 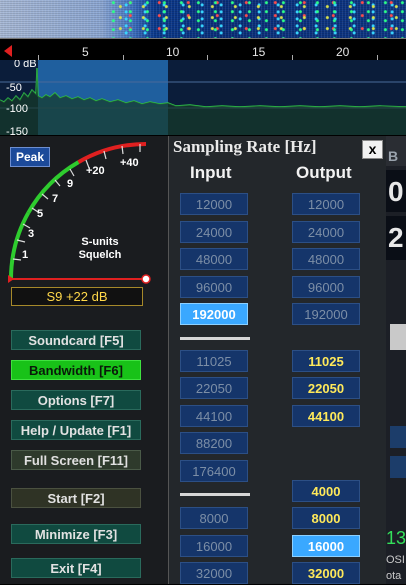 I want to click on edge-fragment: 0, so click(x=396, y=191).